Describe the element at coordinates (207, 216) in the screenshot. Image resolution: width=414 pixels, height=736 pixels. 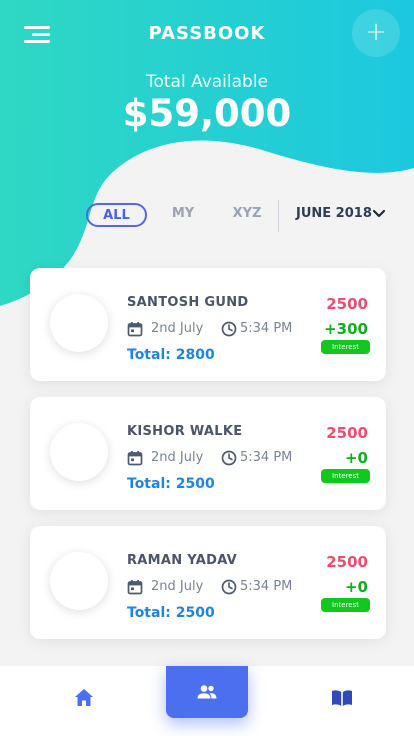
I see `filter-bar: ALL MY XYZ JUNE 2018` at that location.